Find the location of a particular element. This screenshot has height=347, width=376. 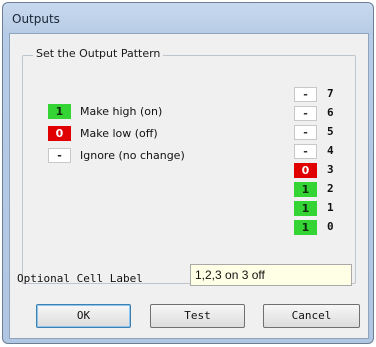

group-legend: Set the Output Pattern is located at coordinates (98, 53).